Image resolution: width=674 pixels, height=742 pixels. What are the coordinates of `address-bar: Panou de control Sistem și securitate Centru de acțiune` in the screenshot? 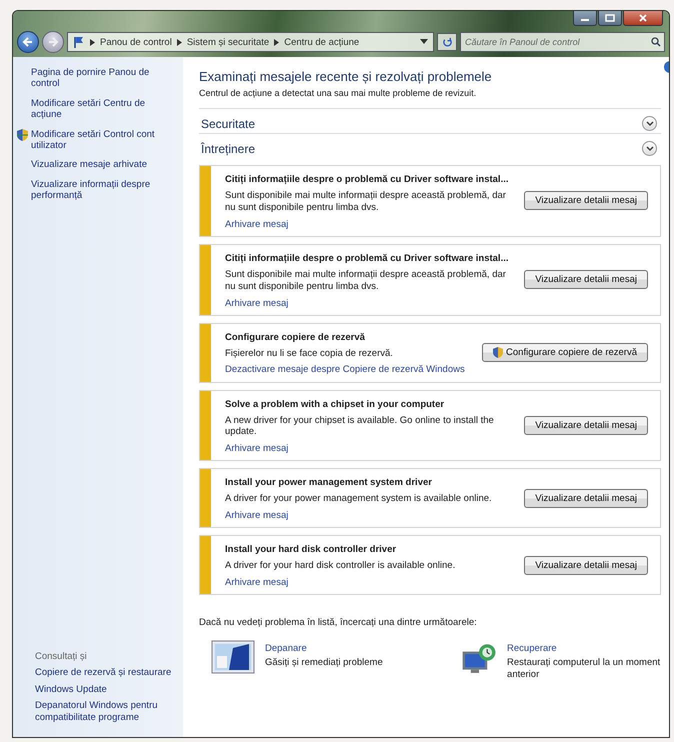 It's located at (250, 42).